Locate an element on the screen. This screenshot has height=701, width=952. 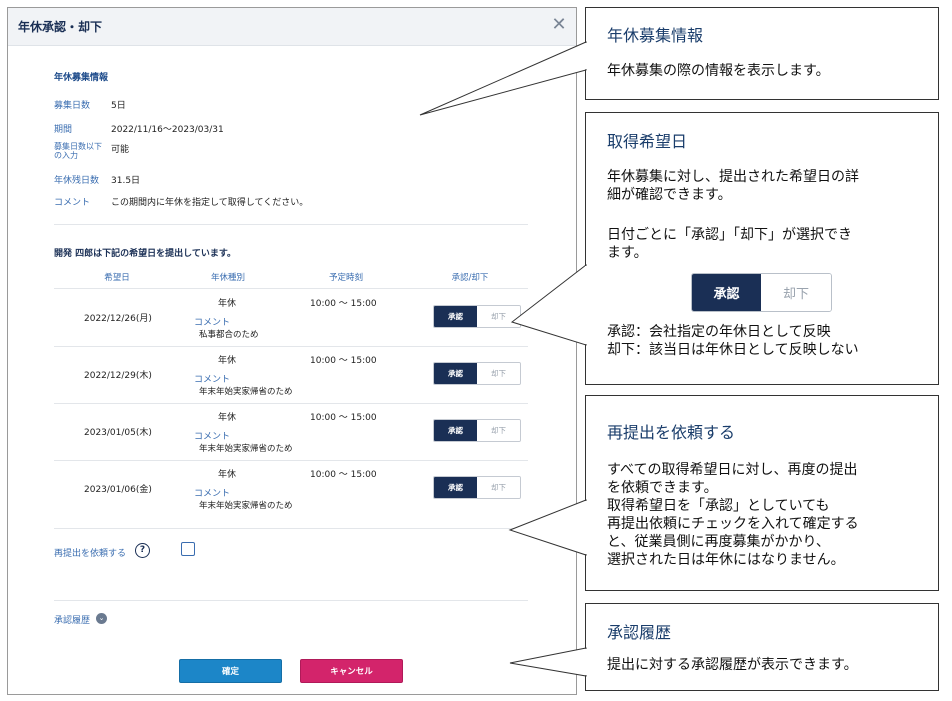
pointer-history is located at coordinates (548, 662).